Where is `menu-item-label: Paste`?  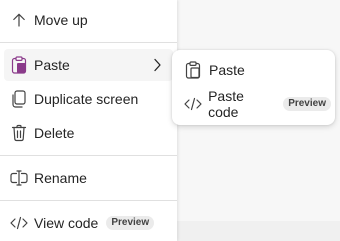 menu-item-label: Paste is located at coordinates (52, 65).